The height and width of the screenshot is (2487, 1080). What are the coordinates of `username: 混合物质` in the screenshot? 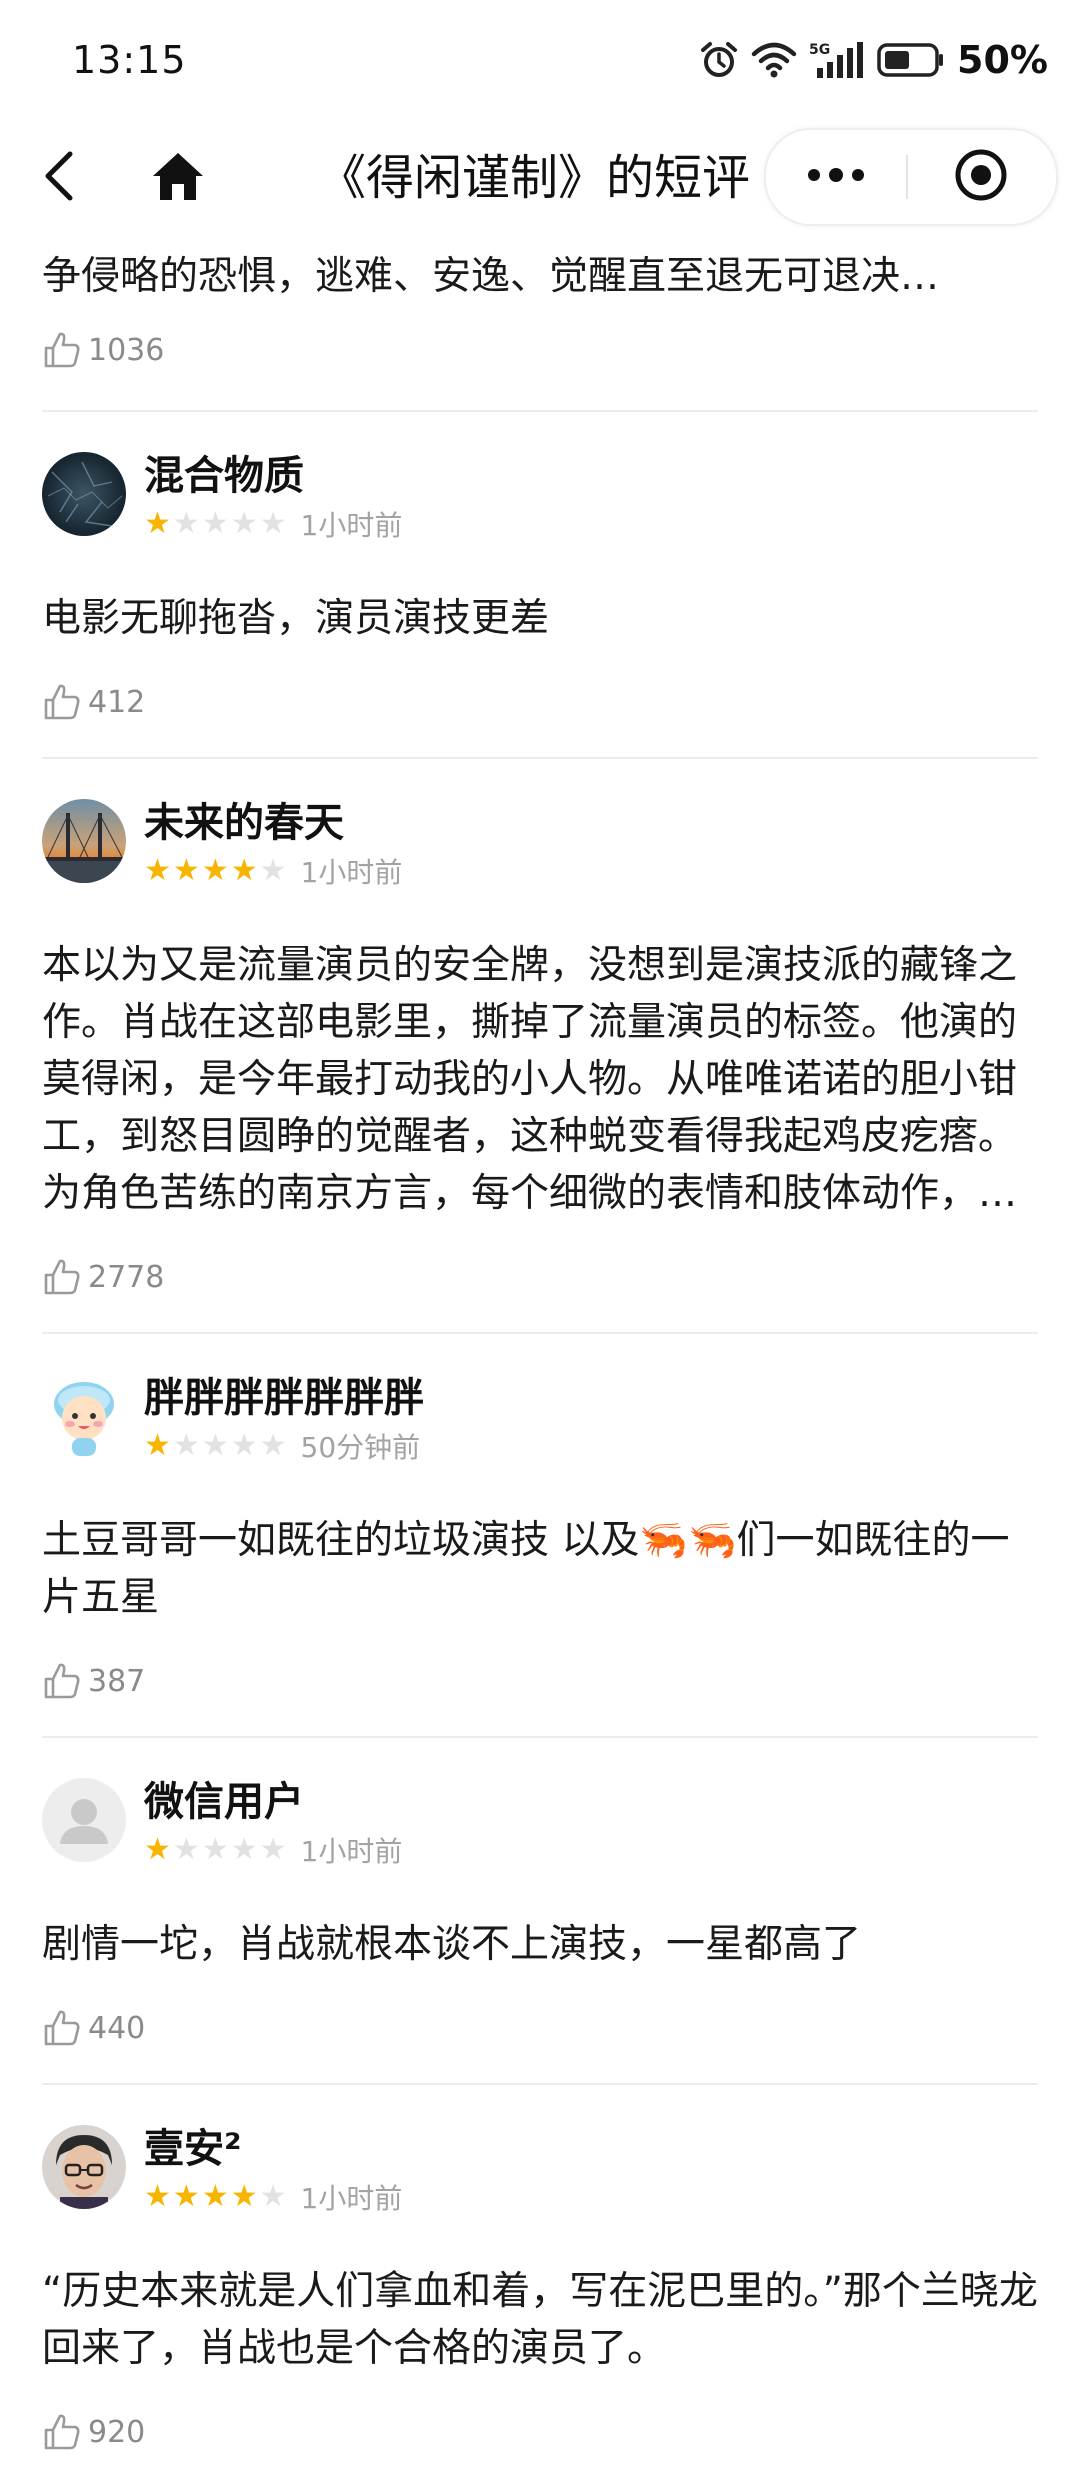 It's located at (224, 476).